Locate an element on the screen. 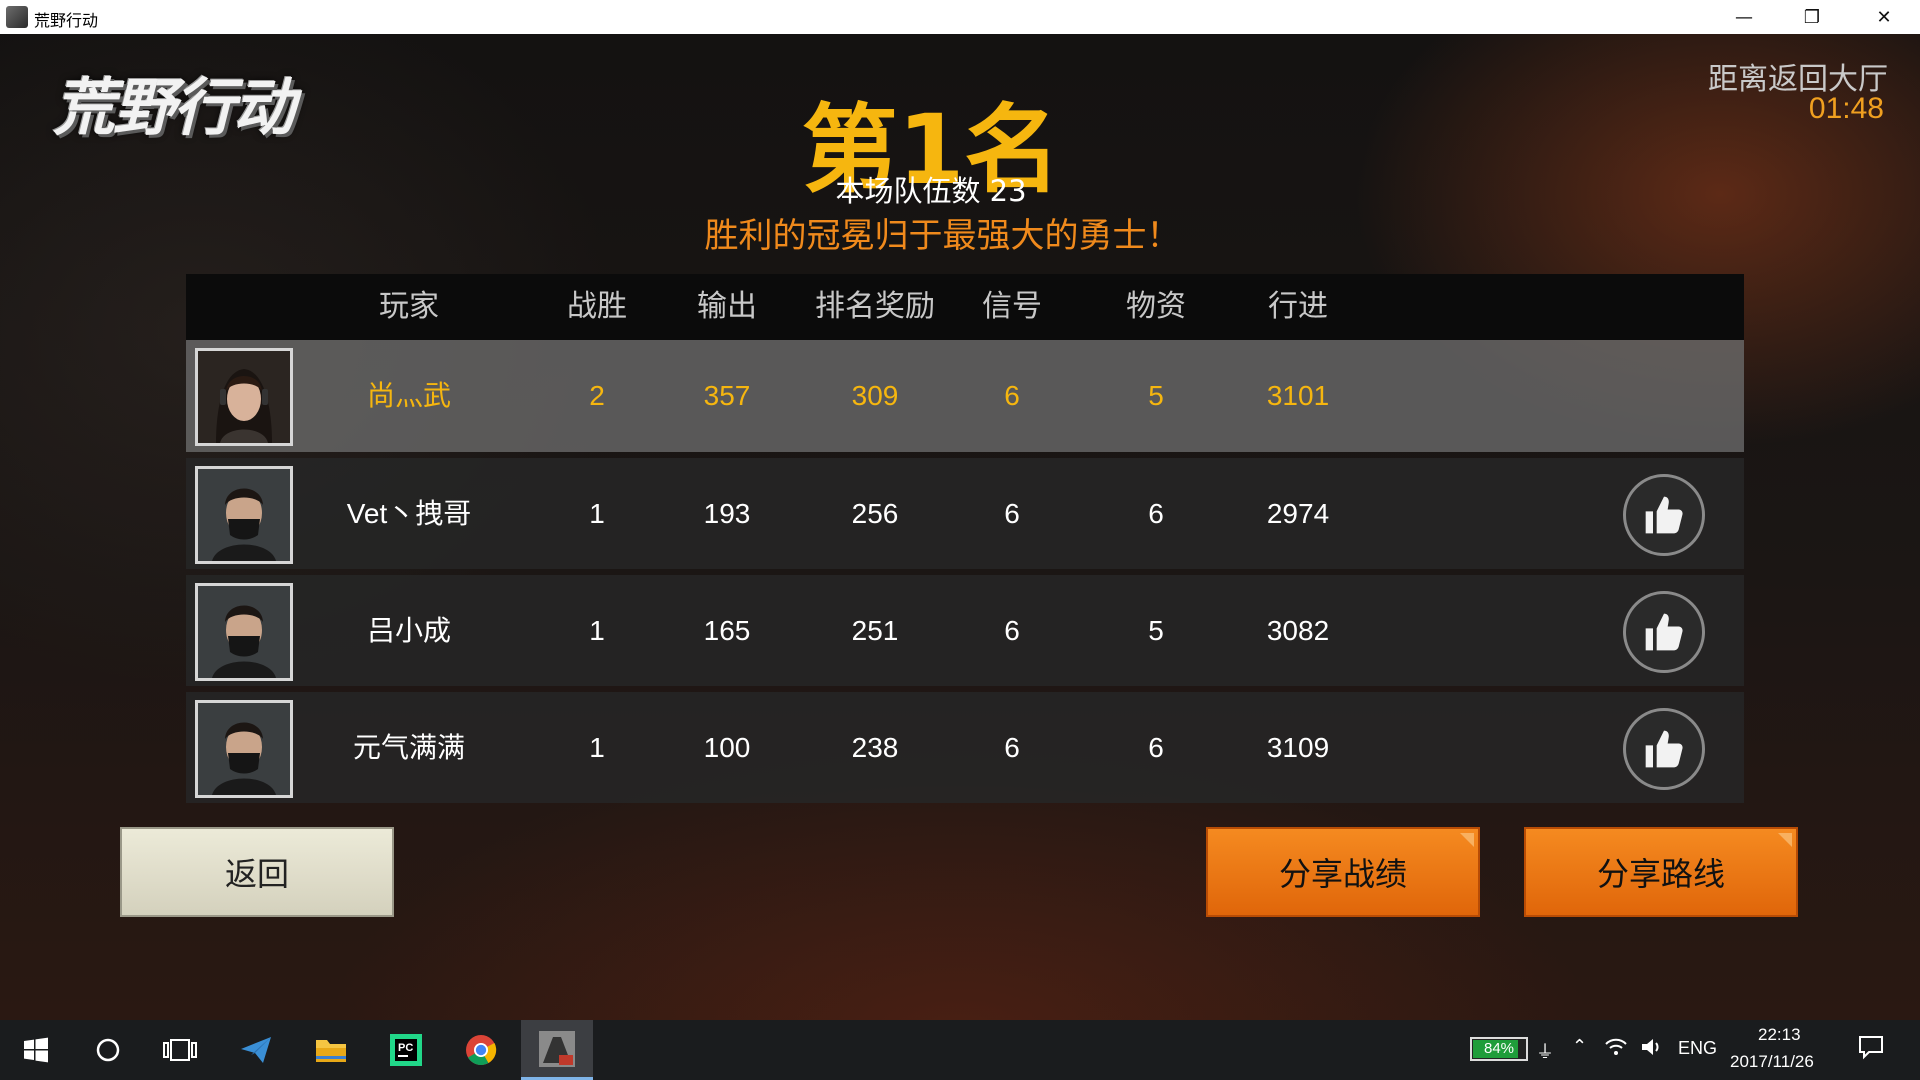 The image size is (1920, 1080). chrome-icon is located at coordinates (481, 1050).